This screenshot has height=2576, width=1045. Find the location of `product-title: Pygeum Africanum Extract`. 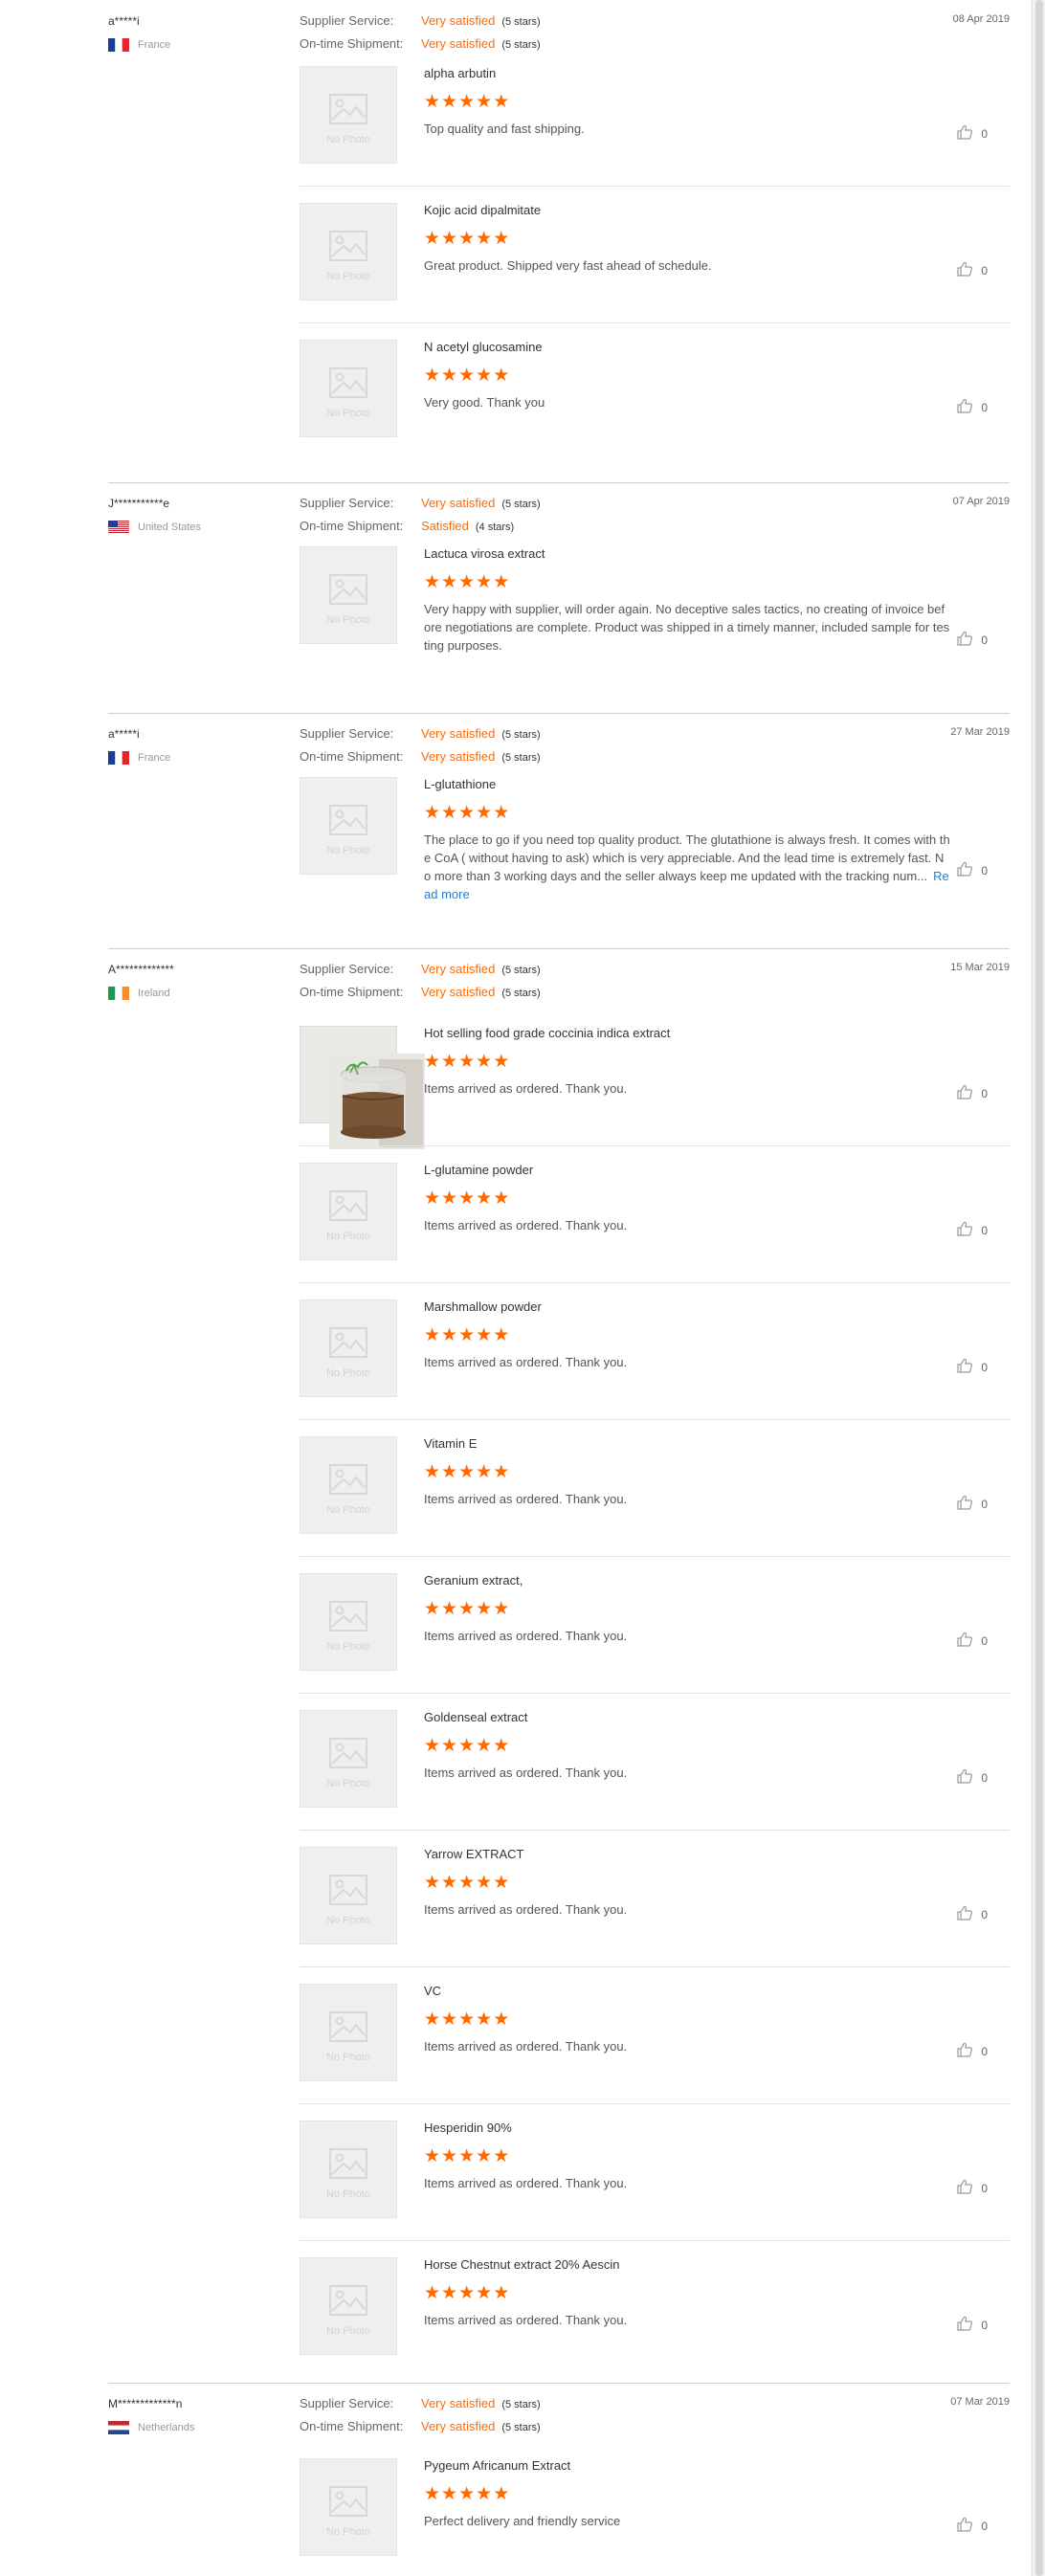

product-title: Pygeum Africanum Extract is located at coordinates (497, 2465).